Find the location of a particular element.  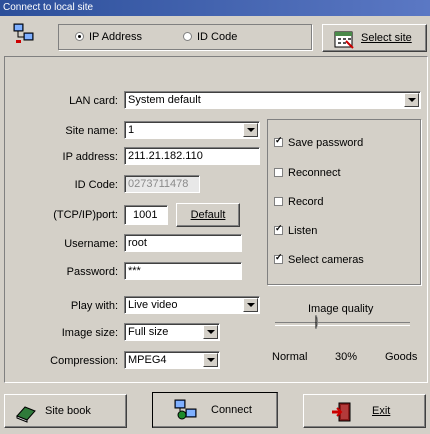

quality-value-label: 30% is located at coordinates (346, 357).